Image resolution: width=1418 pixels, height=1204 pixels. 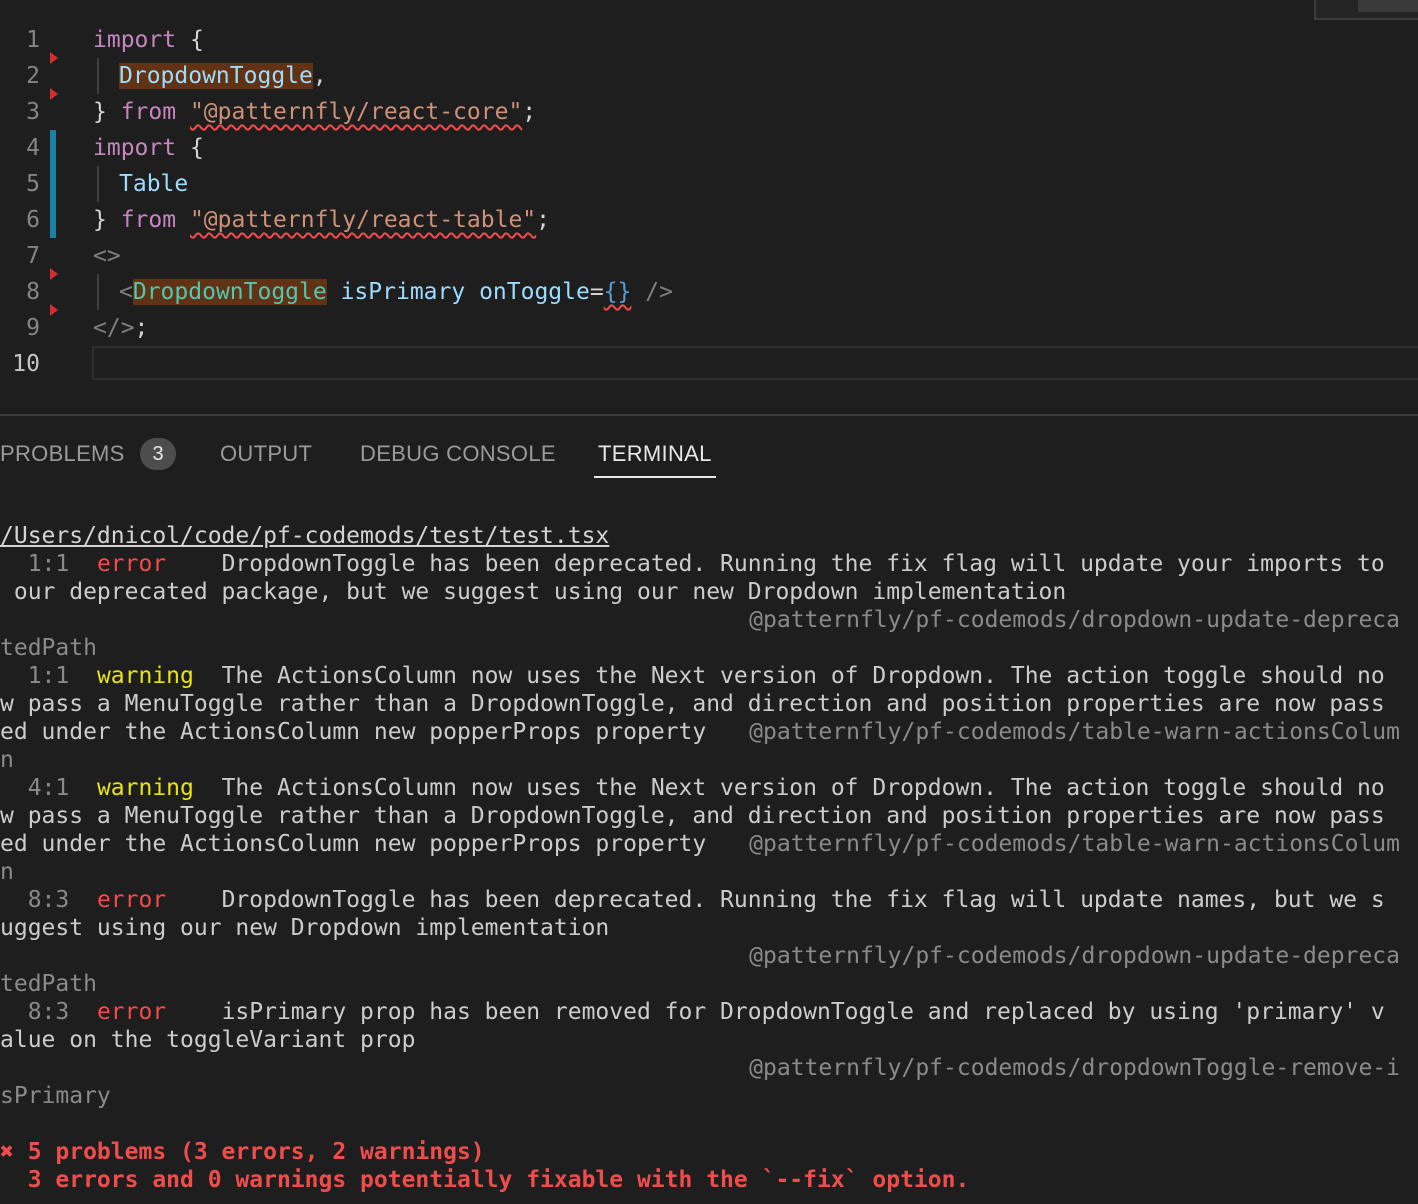 I want to click on identifier-highlighted: DropdownToggle, so click(x=216, y=76).